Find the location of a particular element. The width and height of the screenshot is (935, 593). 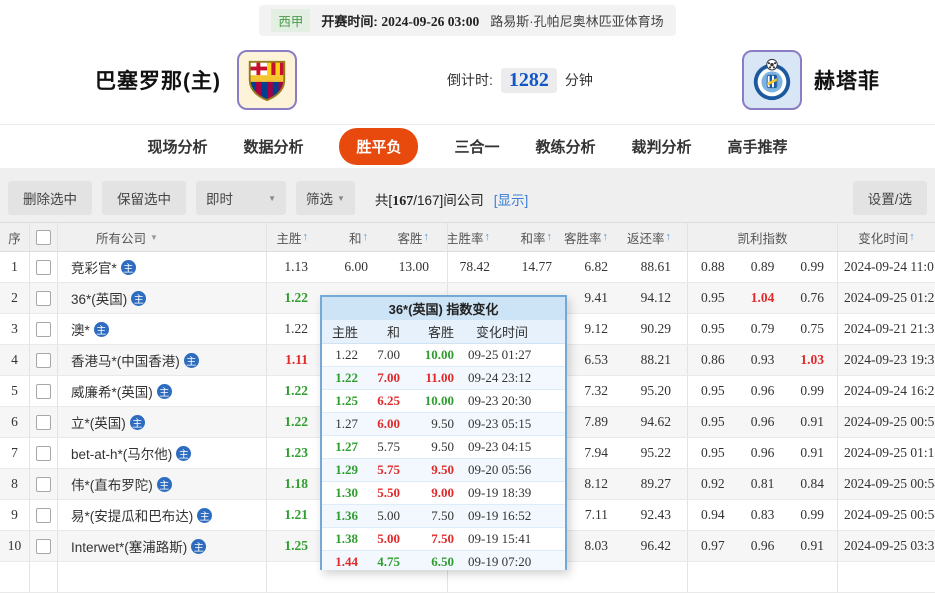

header-home-odds: 主胜 ↑ is located at coordinates (290, 237).